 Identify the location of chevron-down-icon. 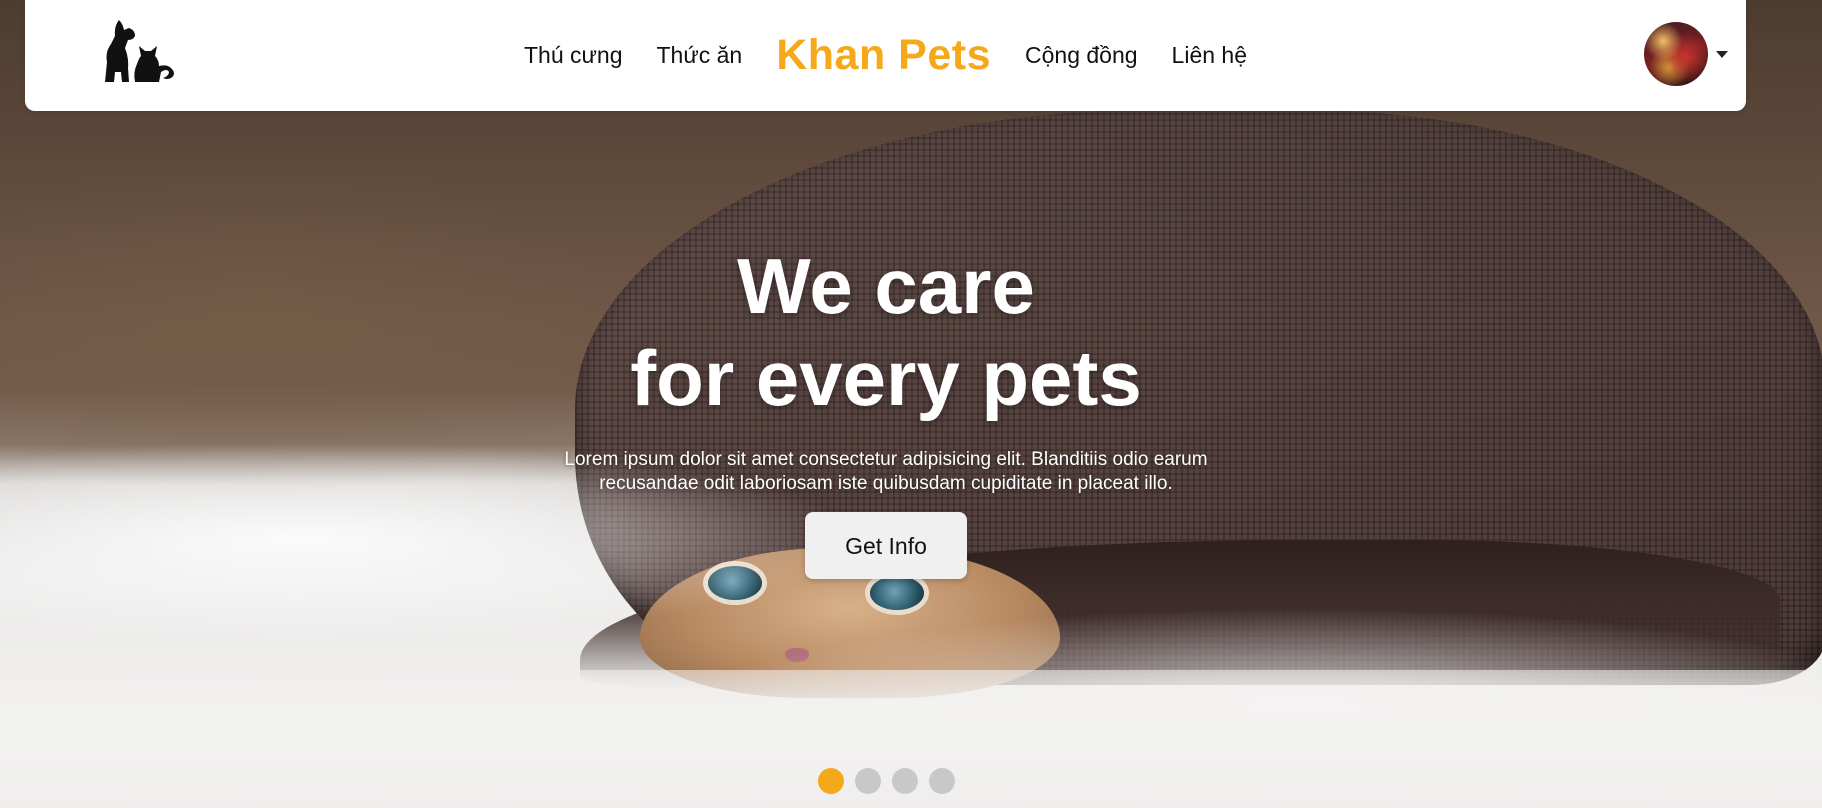
(1722, 54).